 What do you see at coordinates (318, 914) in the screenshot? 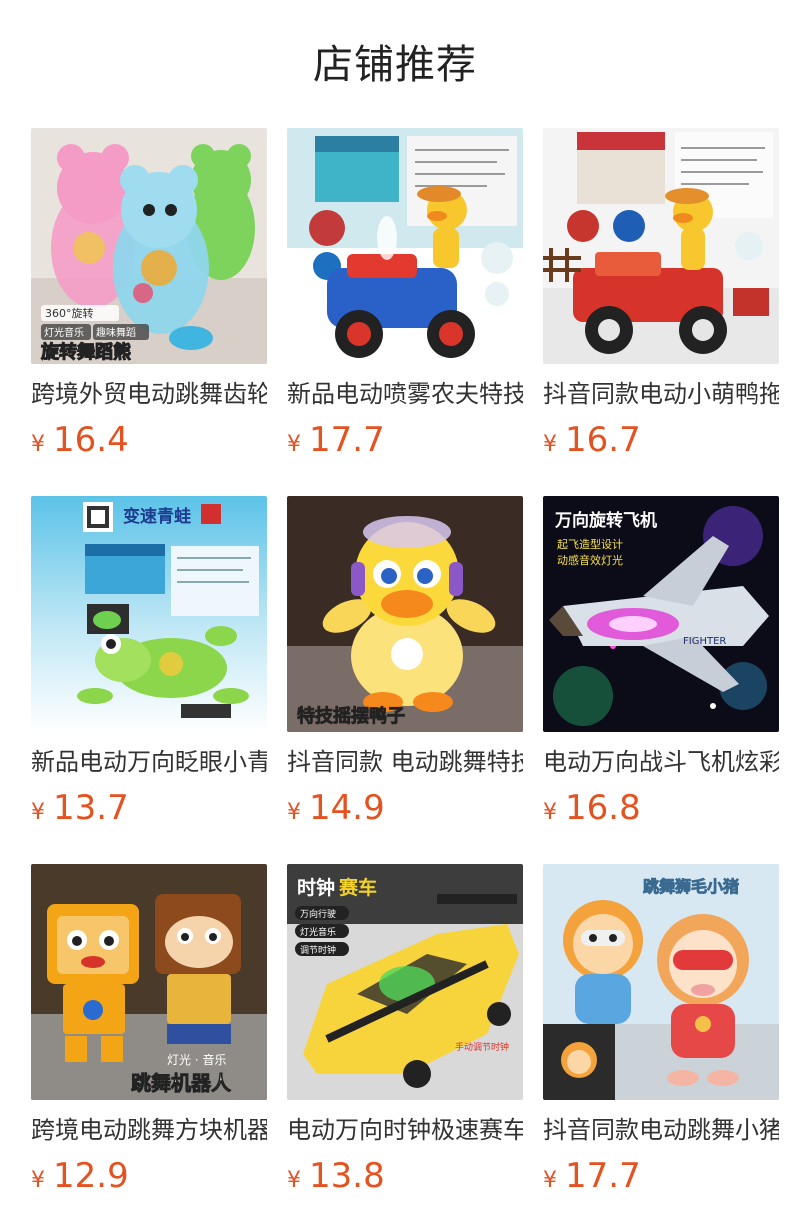
I see `badge-text: 万向行驶` at bounding box center [318, 914].